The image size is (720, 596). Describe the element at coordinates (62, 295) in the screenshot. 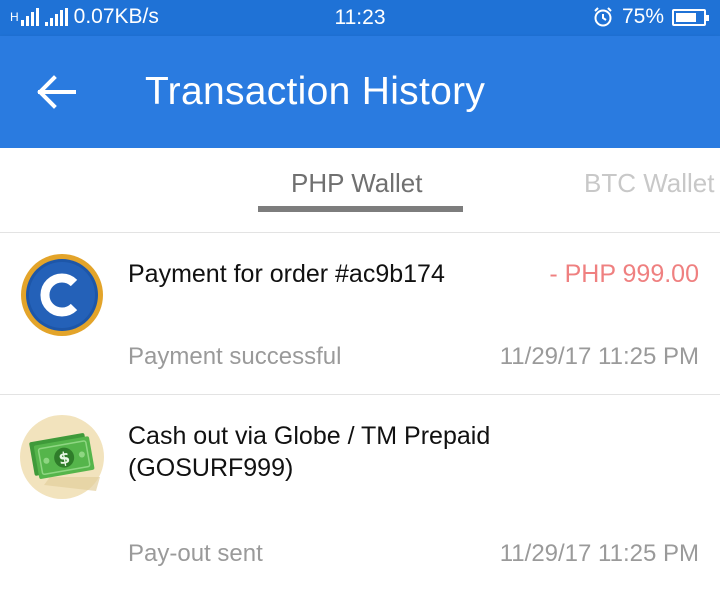

I see `coins-ph-logo-icon` at that location.